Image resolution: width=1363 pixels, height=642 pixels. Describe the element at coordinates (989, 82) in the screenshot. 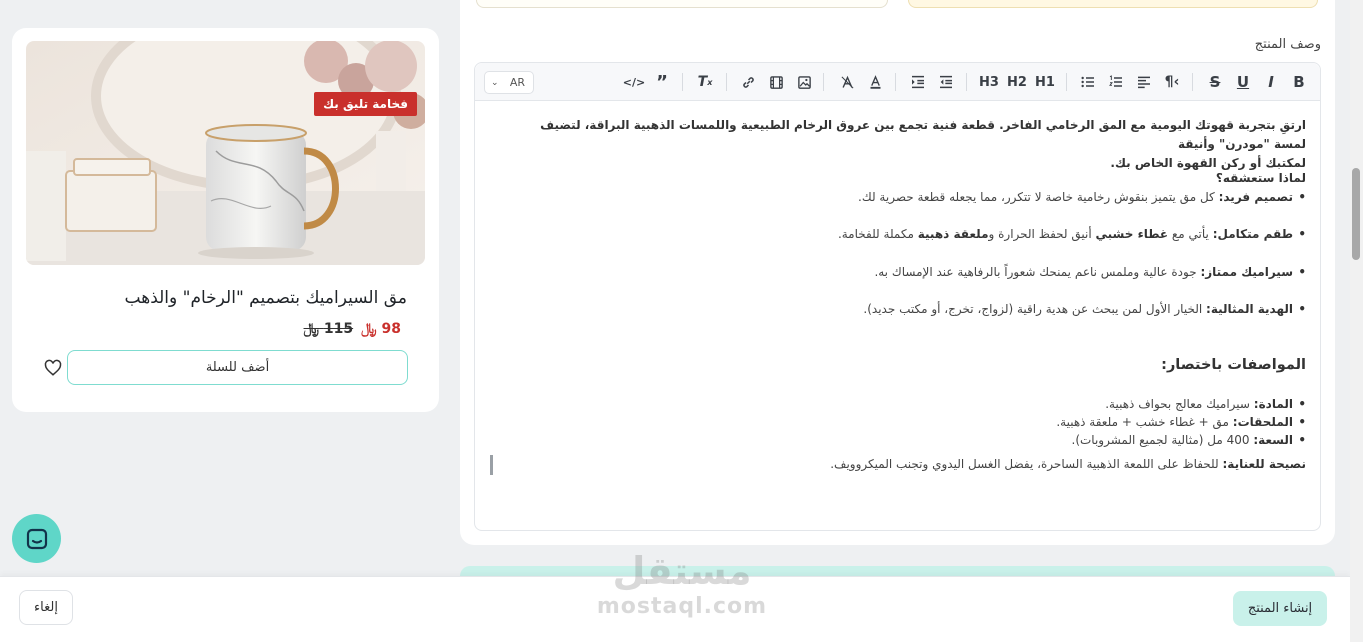

I see `heading-3-icon: H3` at that location.